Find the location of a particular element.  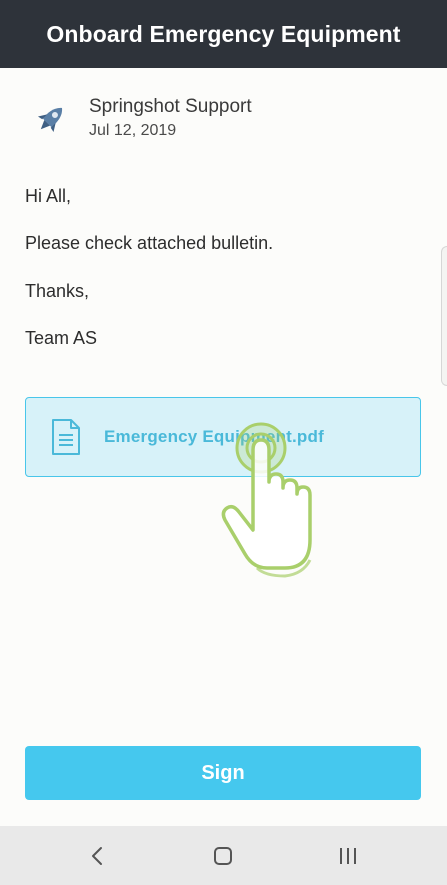

sign-button: Sign is located at coordinates (223, 773).